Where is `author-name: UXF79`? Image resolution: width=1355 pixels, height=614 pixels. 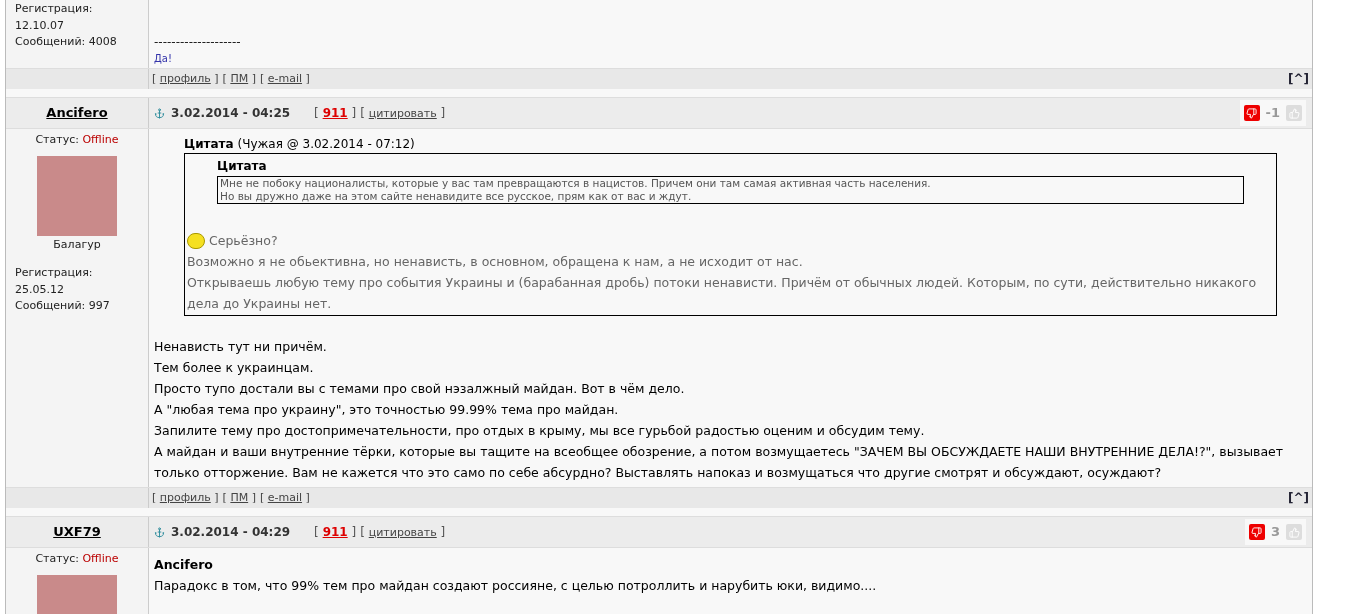 author-name: UXF79 is located at coordinates (77, 532).